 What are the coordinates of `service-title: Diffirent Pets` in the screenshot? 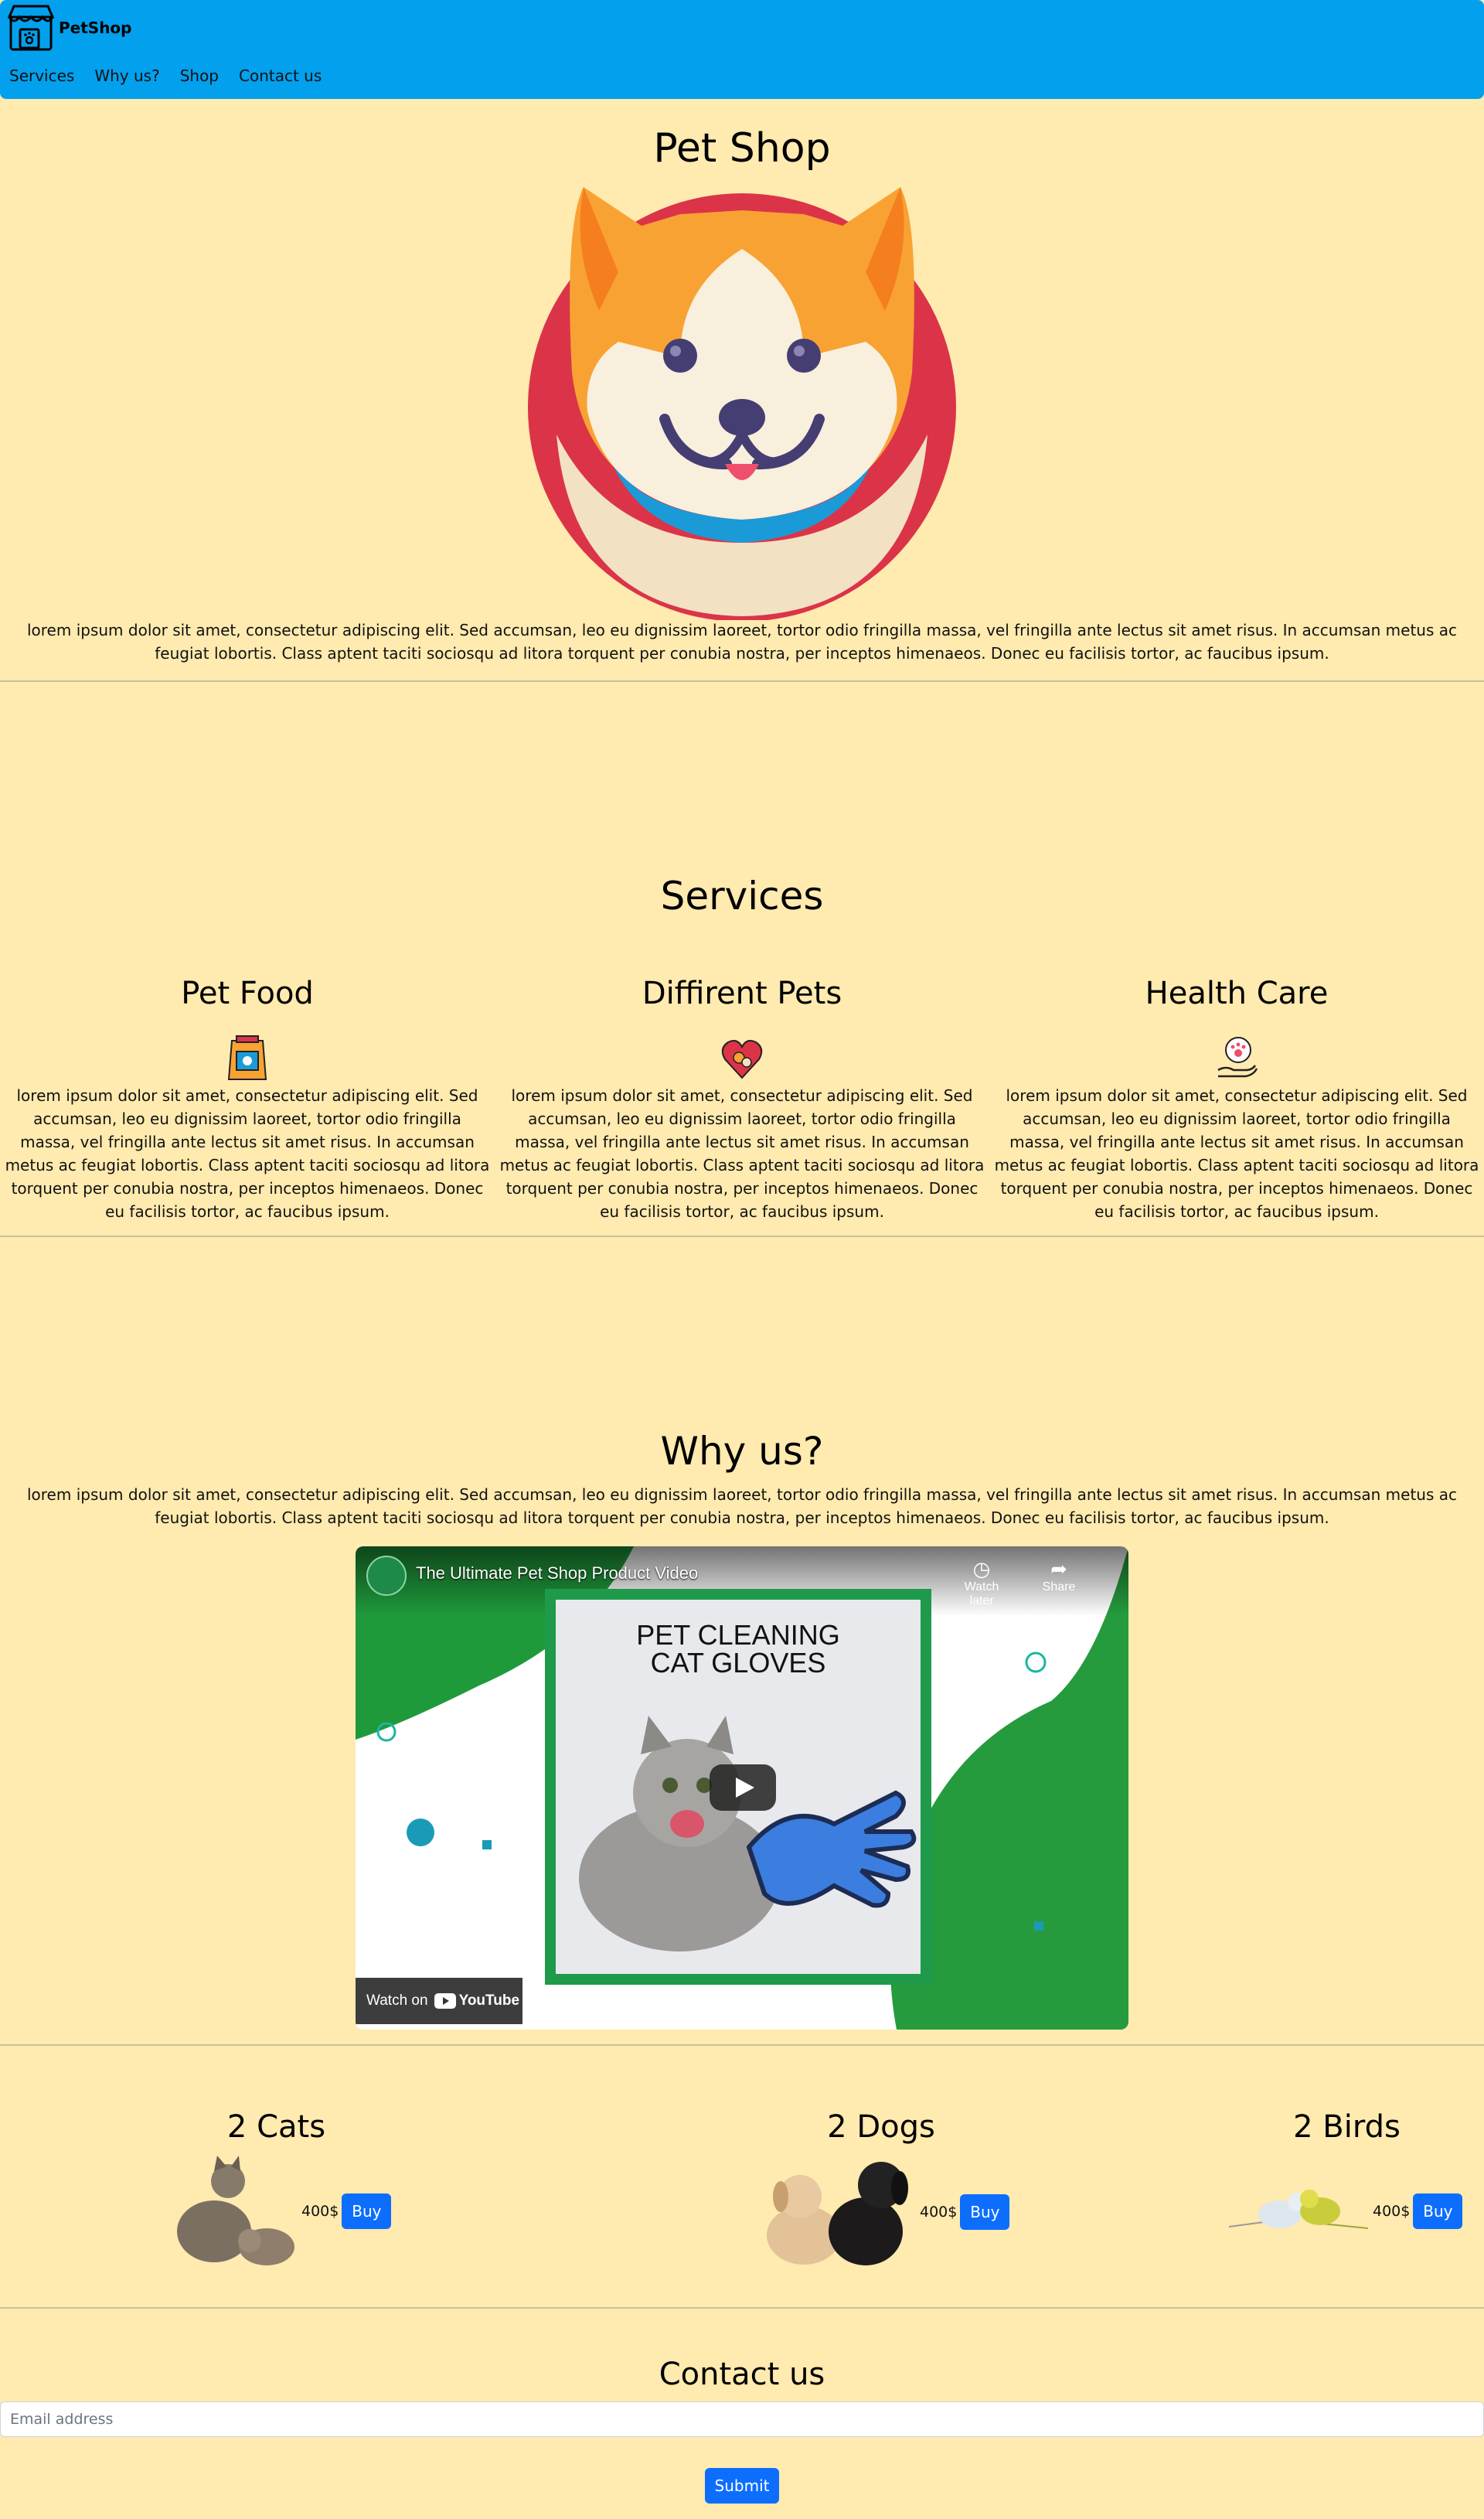 It's located at (742, 994).